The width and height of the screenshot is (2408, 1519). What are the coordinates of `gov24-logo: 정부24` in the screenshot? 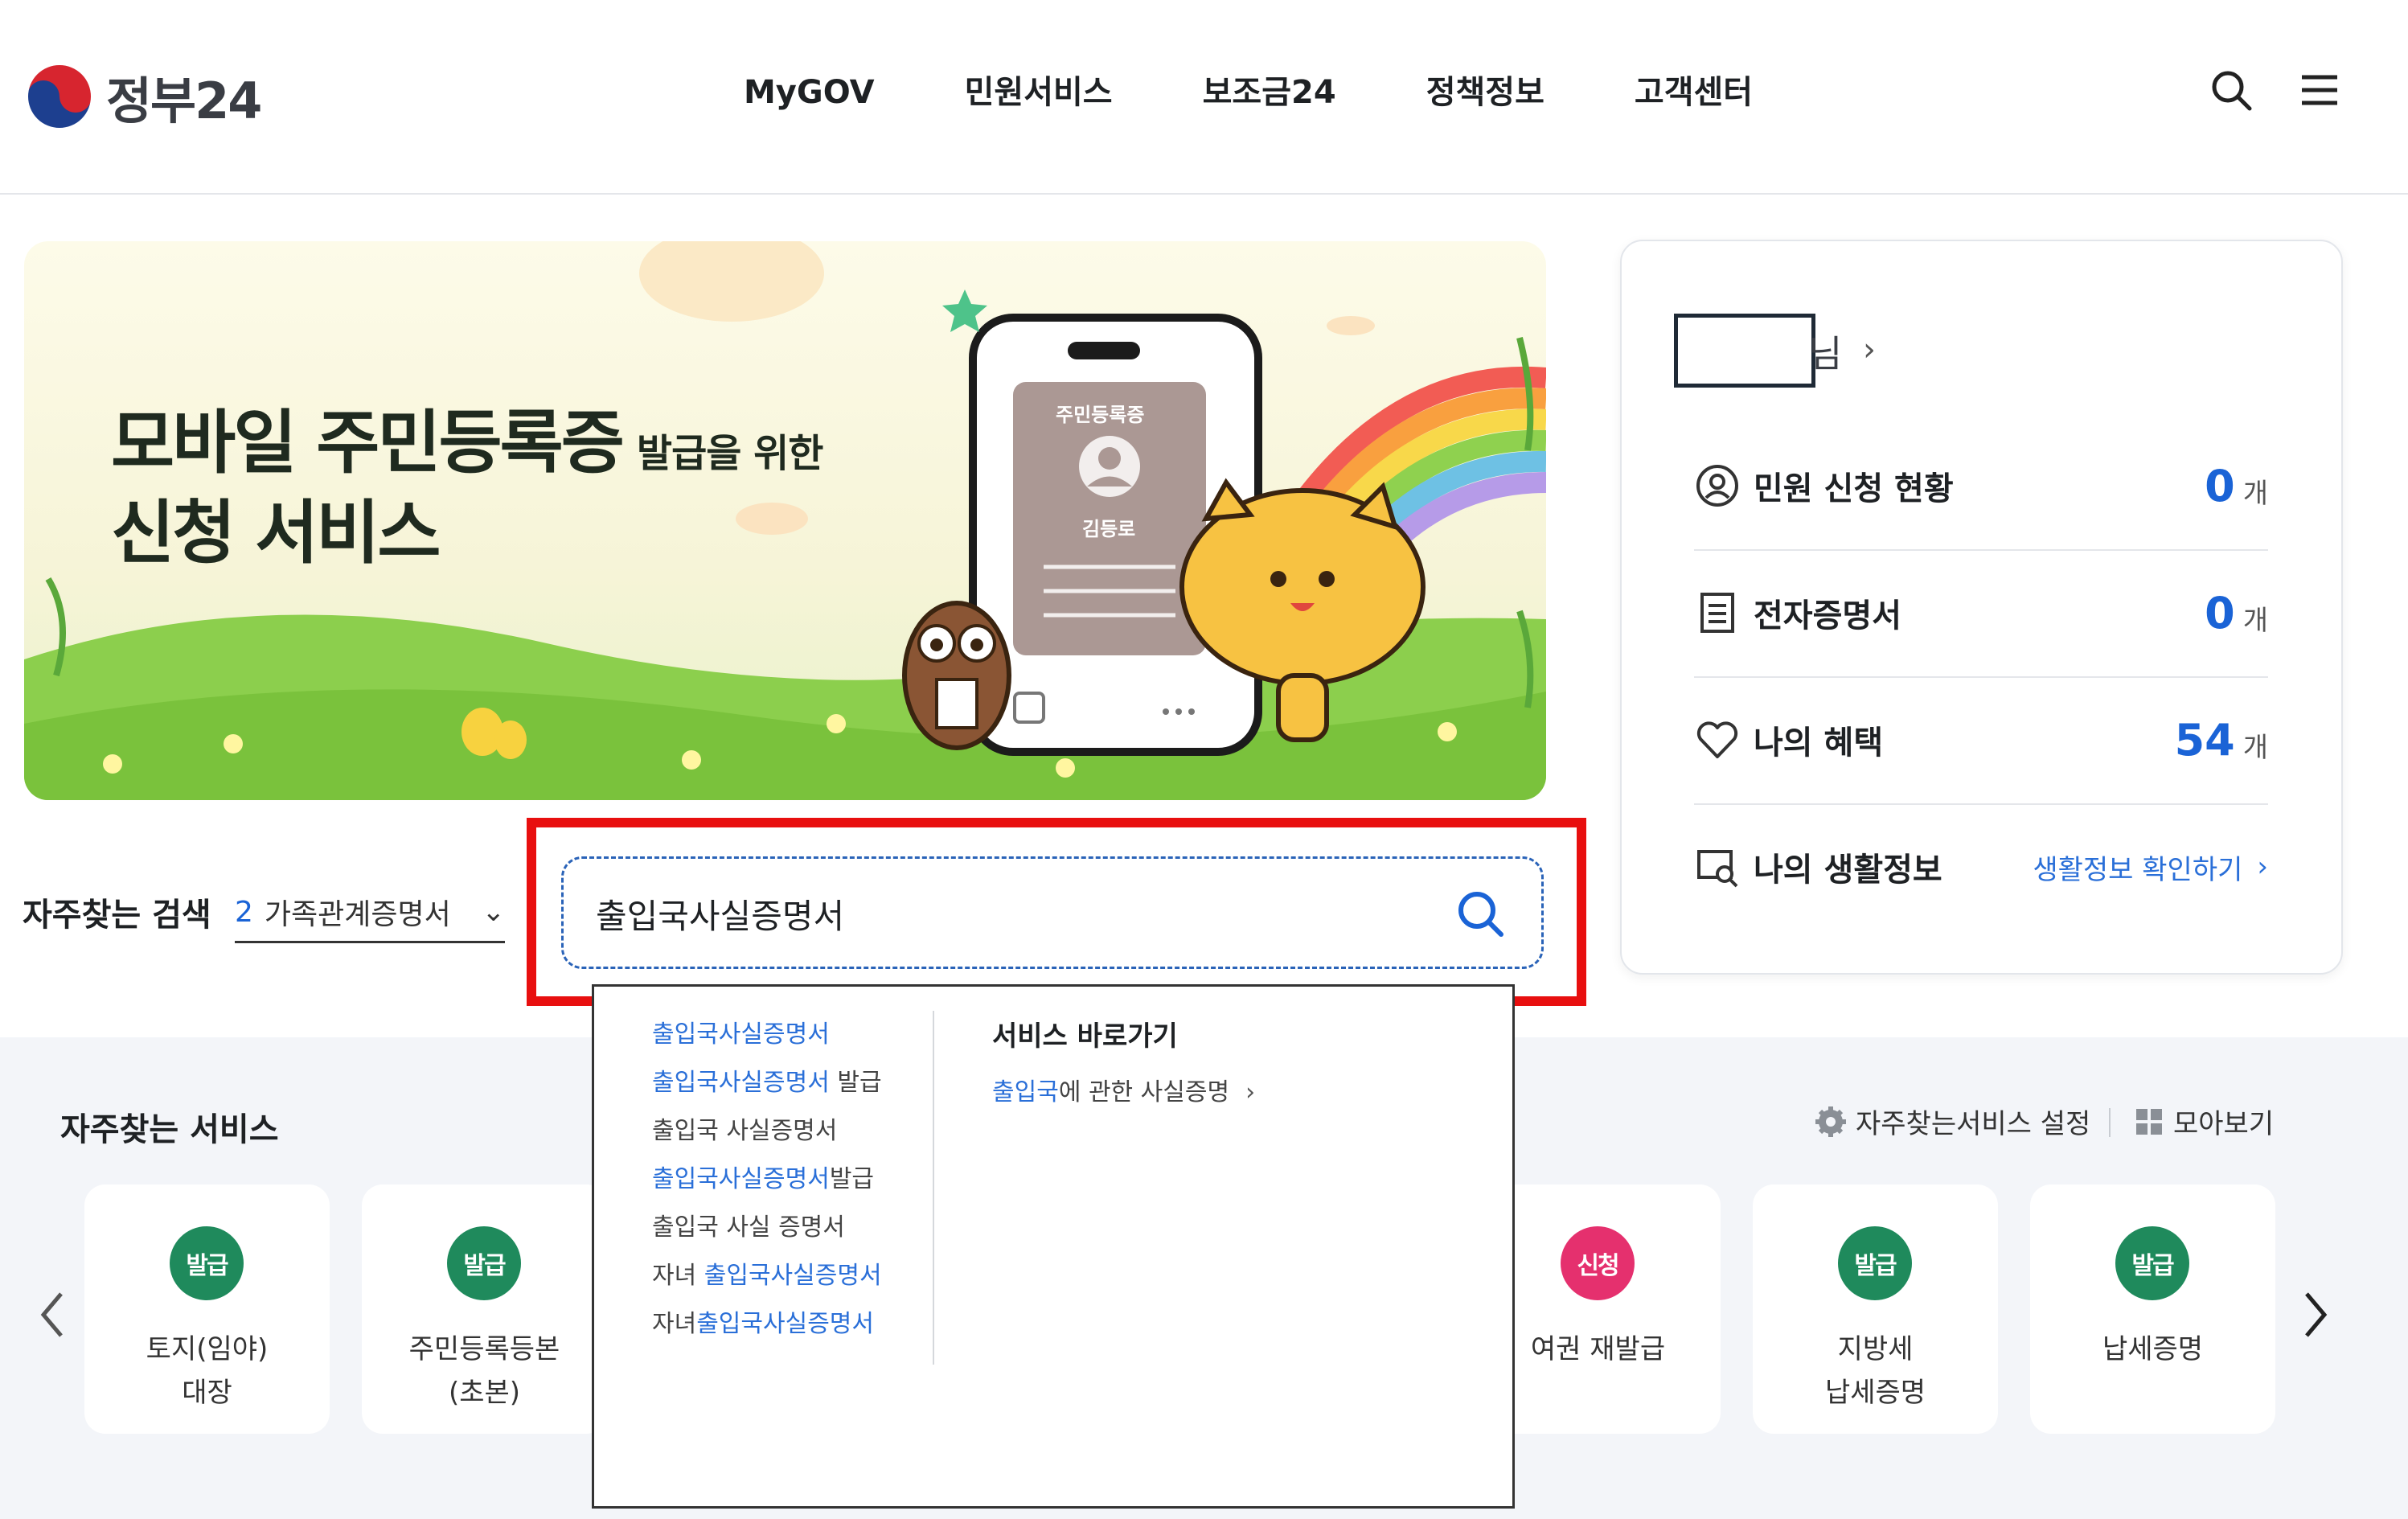 It's located at (143, 97).